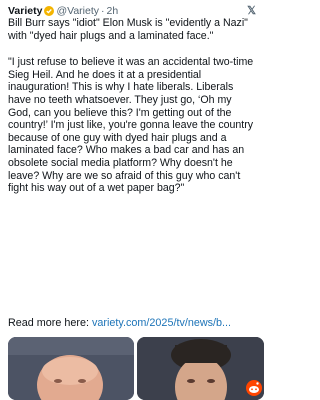 The height and width of the screenshot is (400, 320). Describe the element at coordinates (49, 323) in the screenshot. I see `read-more-label: Read more here:` at that location.